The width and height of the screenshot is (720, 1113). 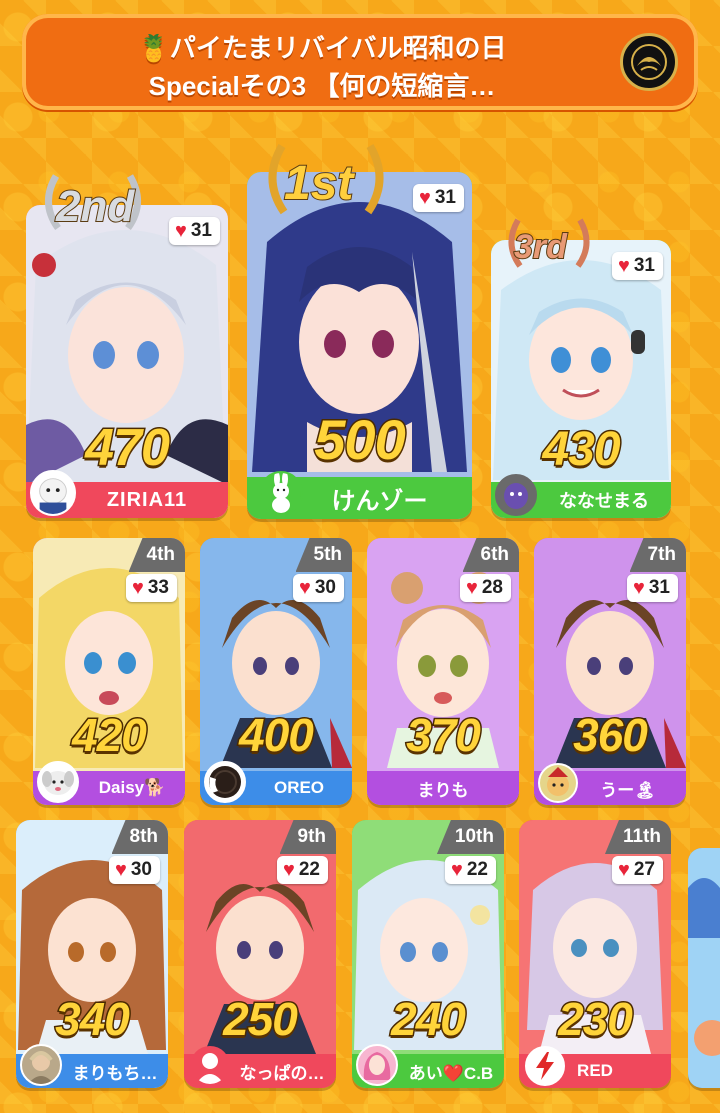 What do you see at coordinates (322, 48) in the screenshot?
I see `stream-title-line1: 🍍パイたまリバイバル昭和の日` at bounding box center [322, 48].